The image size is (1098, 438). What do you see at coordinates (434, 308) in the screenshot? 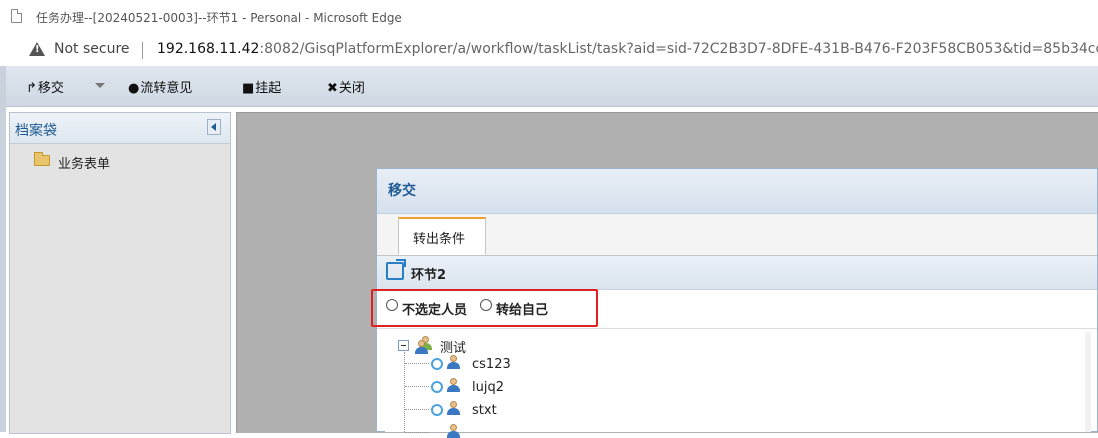
I see `no-person-label: 不选定人员` at bounding box center [434, 308].